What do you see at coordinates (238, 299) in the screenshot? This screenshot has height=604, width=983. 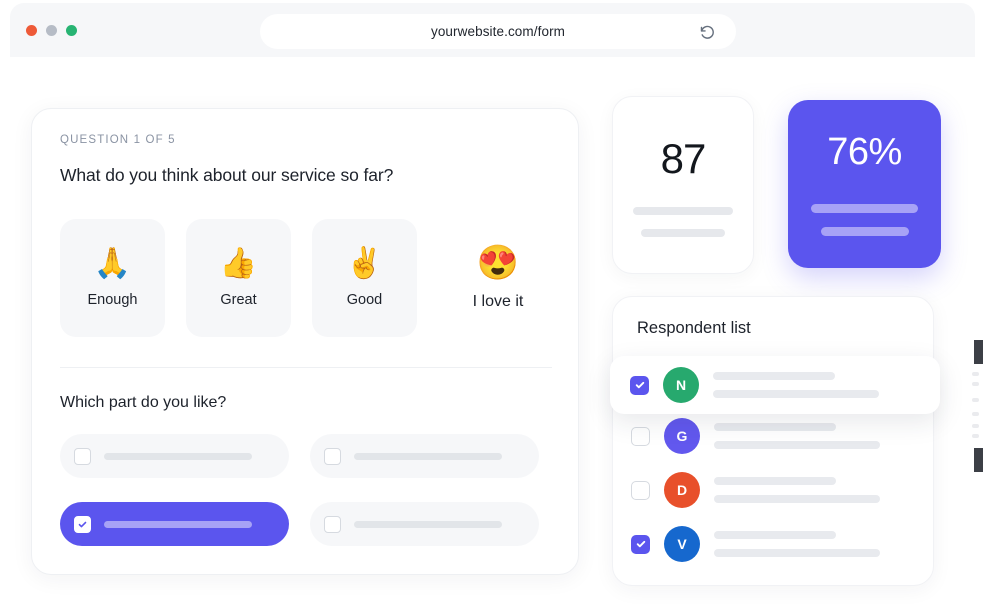 I see `emoji-option-label: Great` at bounding box center [238, 299].